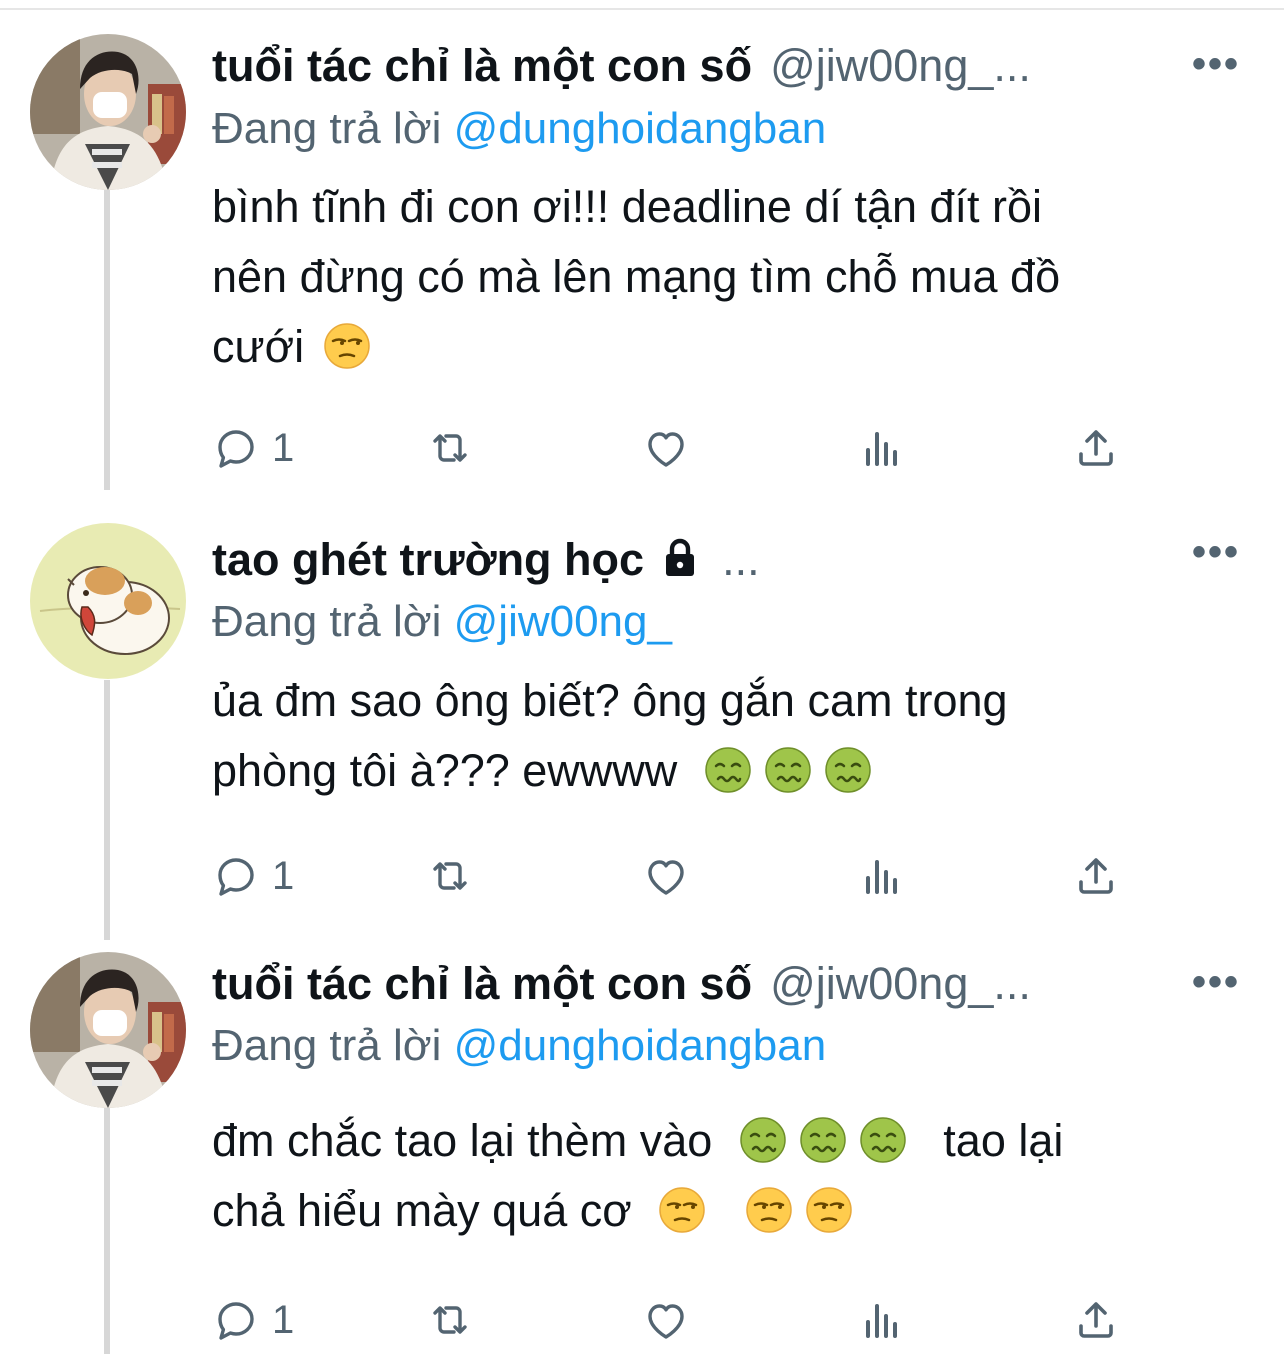 The width and height of the screenshot is (1284, 1354). I want to click on mention-link: @jiw00ng_, so click(563, 621).